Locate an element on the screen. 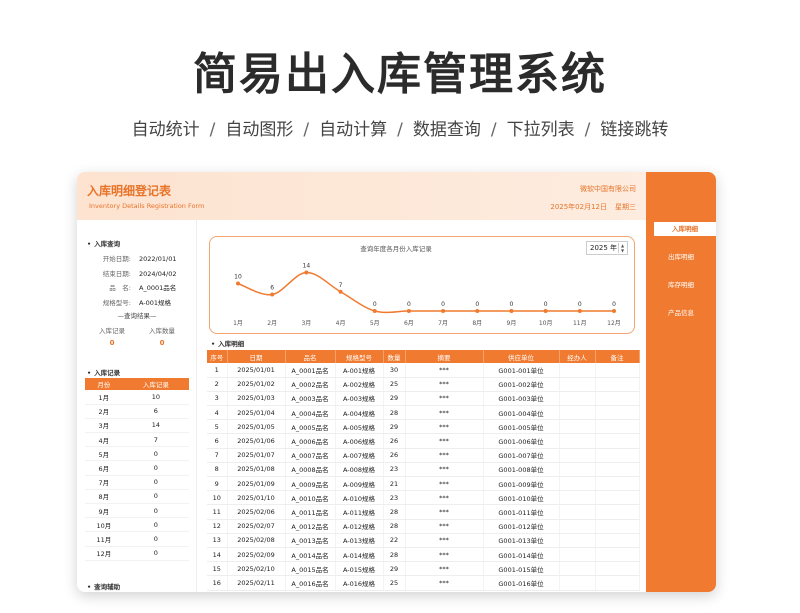 The width and height of the screenshot is (800, 613). aux-section-title: 查询辅助 is located at coordinates (103, 586).